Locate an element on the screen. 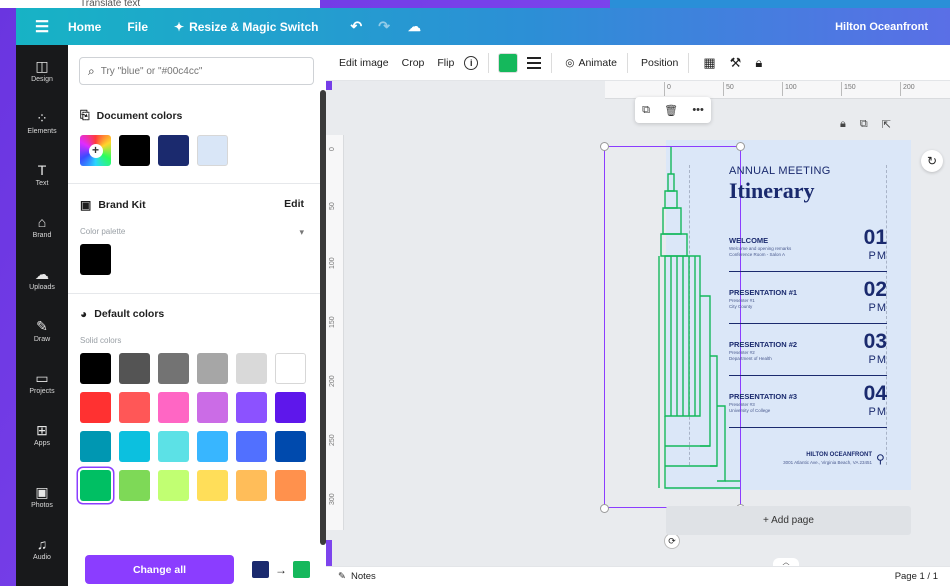 Image resolution: width=950 pixels, height=586 pixels. rail-item-apps: ⊞ Apps is located at coordinates (42, 435).